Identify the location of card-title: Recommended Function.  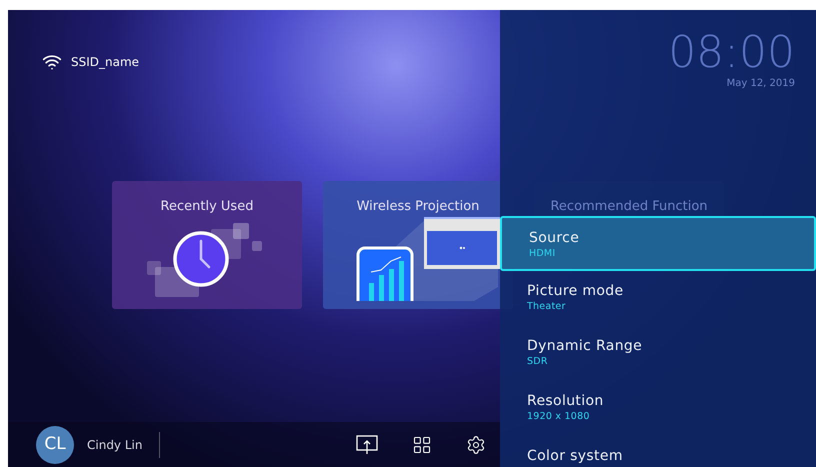
(629, 207).